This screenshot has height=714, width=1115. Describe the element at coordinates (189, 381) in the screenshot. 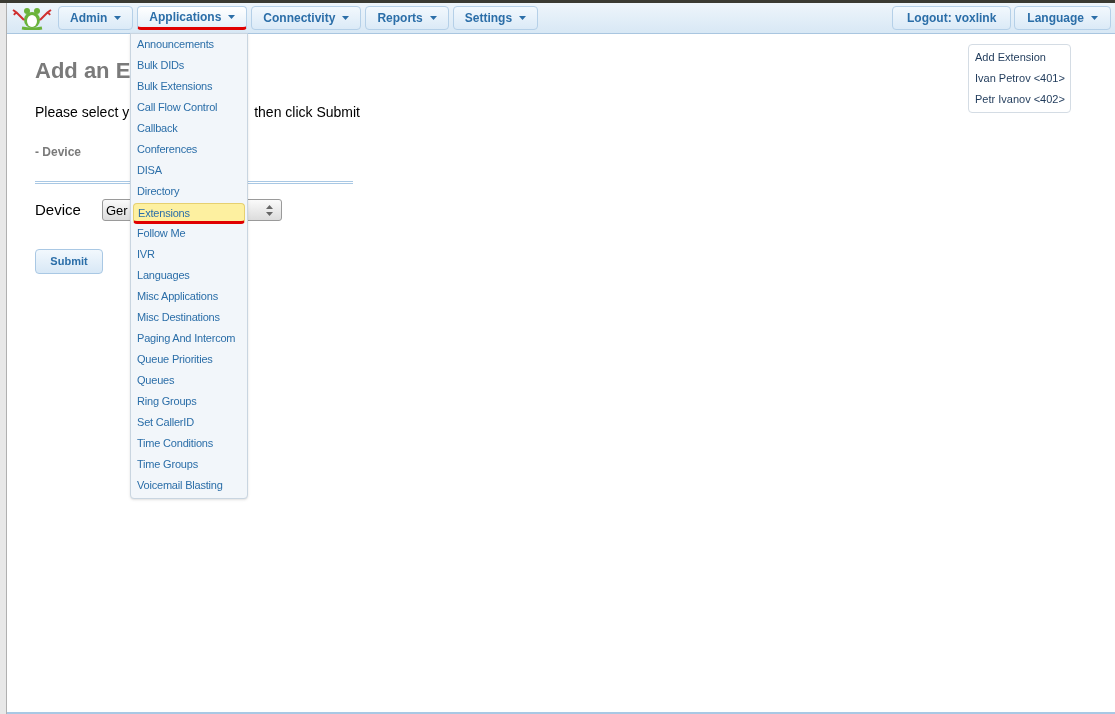

I see `menu-item: Queues` at that location.